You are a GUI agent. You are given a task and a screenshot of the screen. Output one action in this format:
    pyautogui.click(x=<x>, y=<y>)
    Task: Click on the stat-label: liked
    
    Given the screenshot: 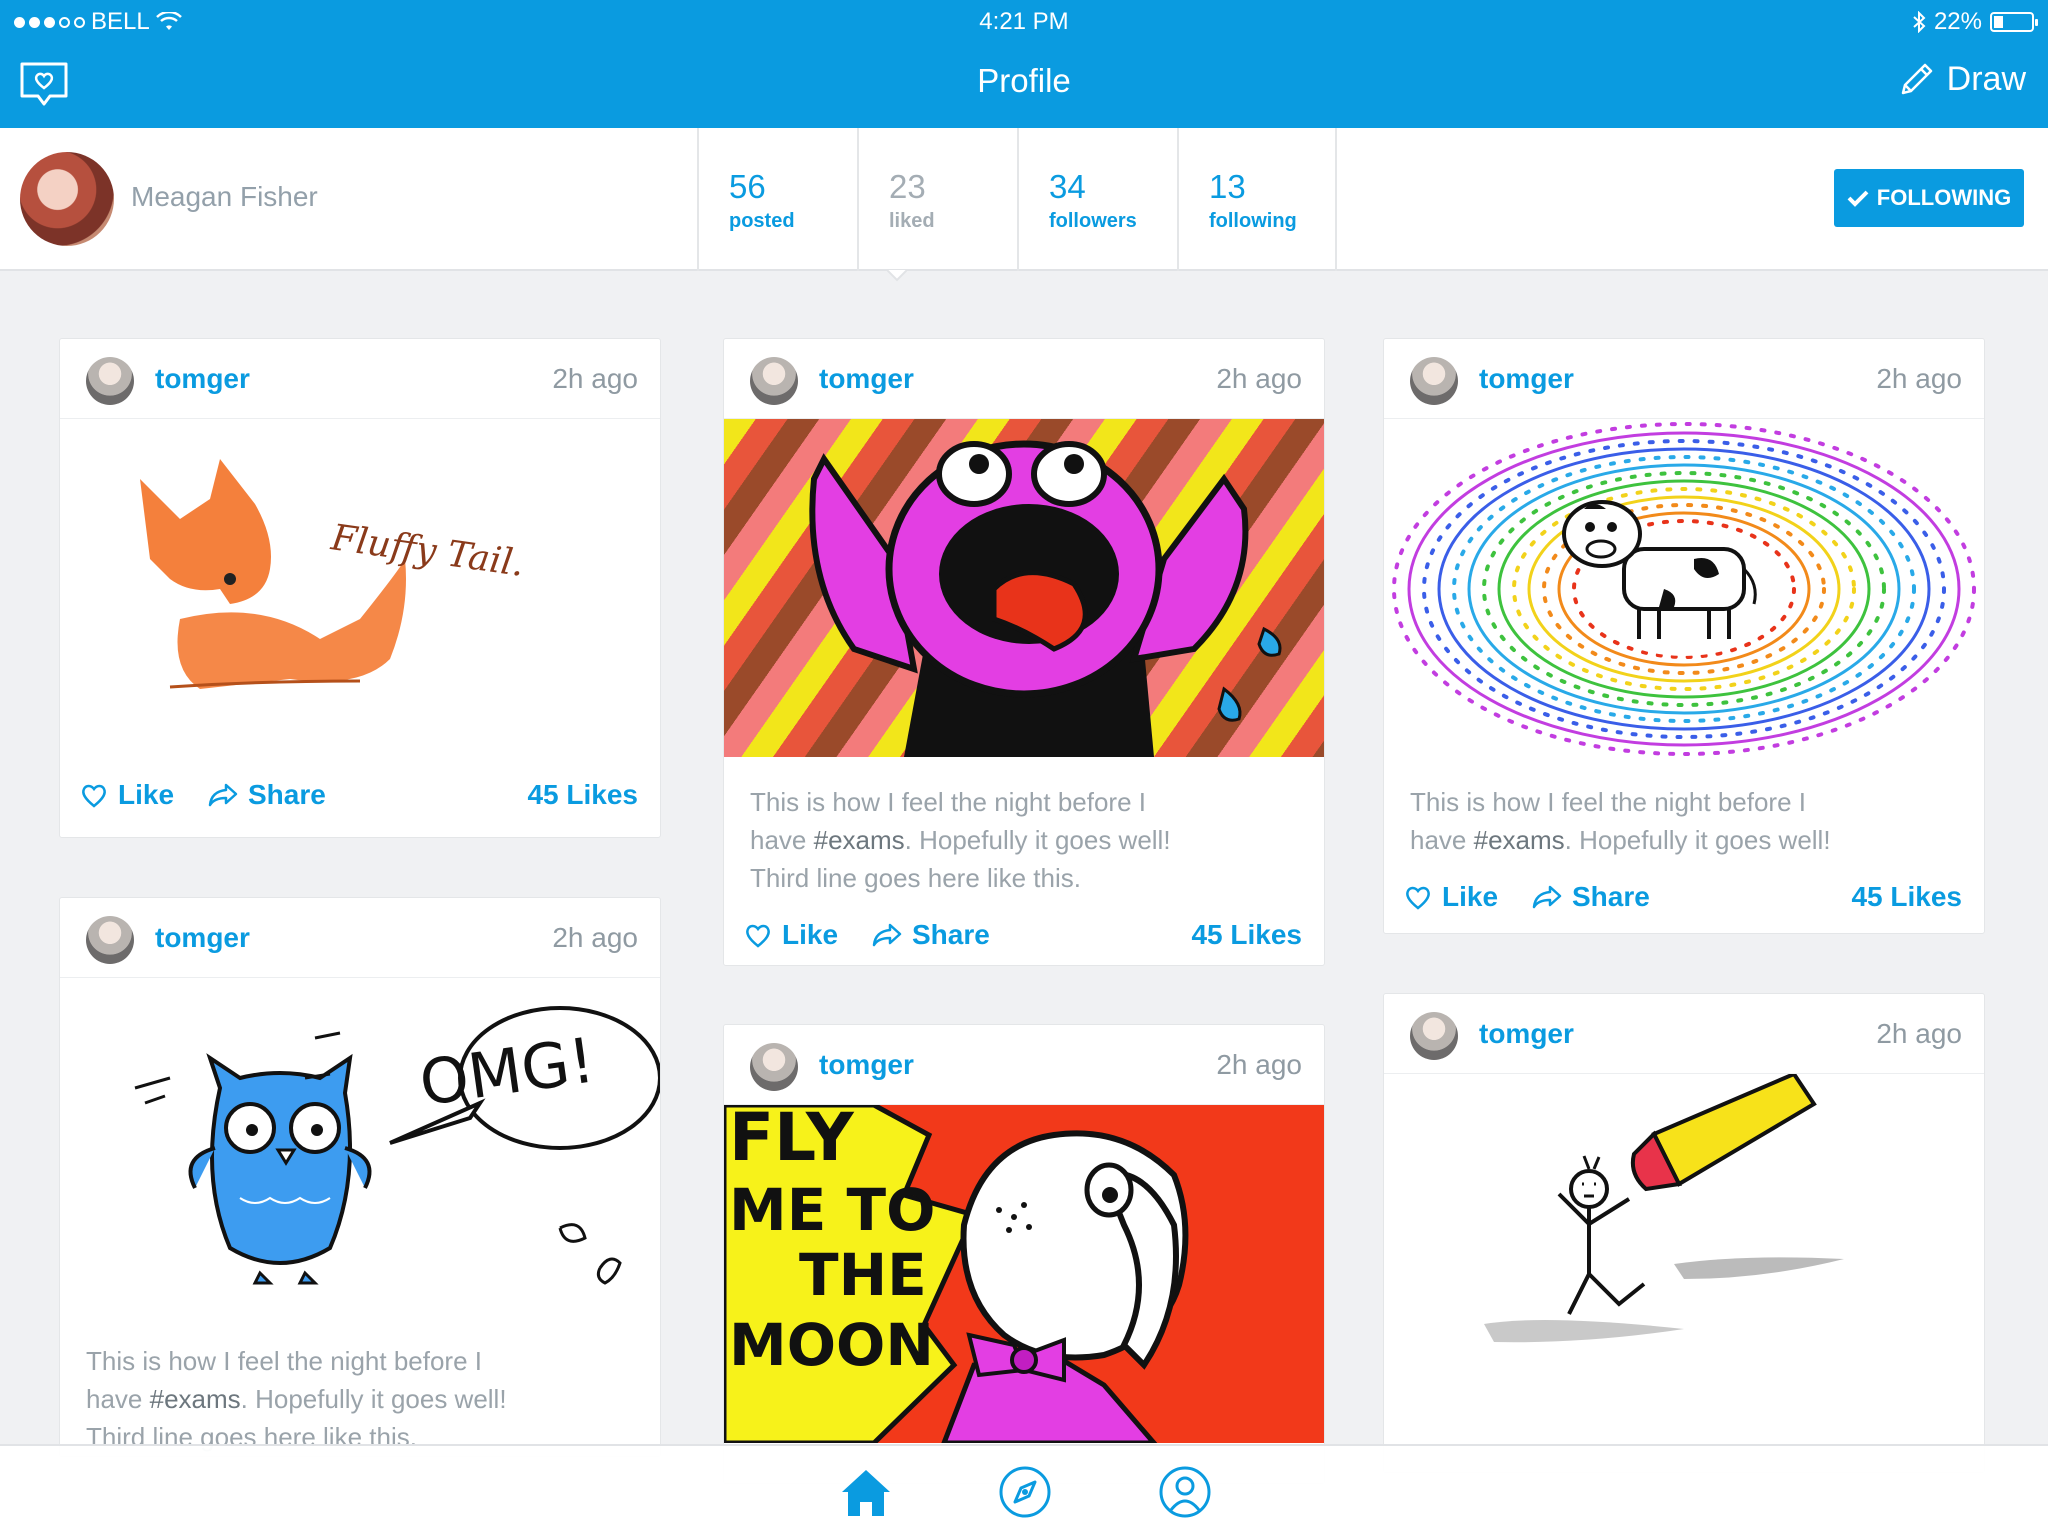 What is the action you would take?
    pyautogui.click(x=912, y=221)
    